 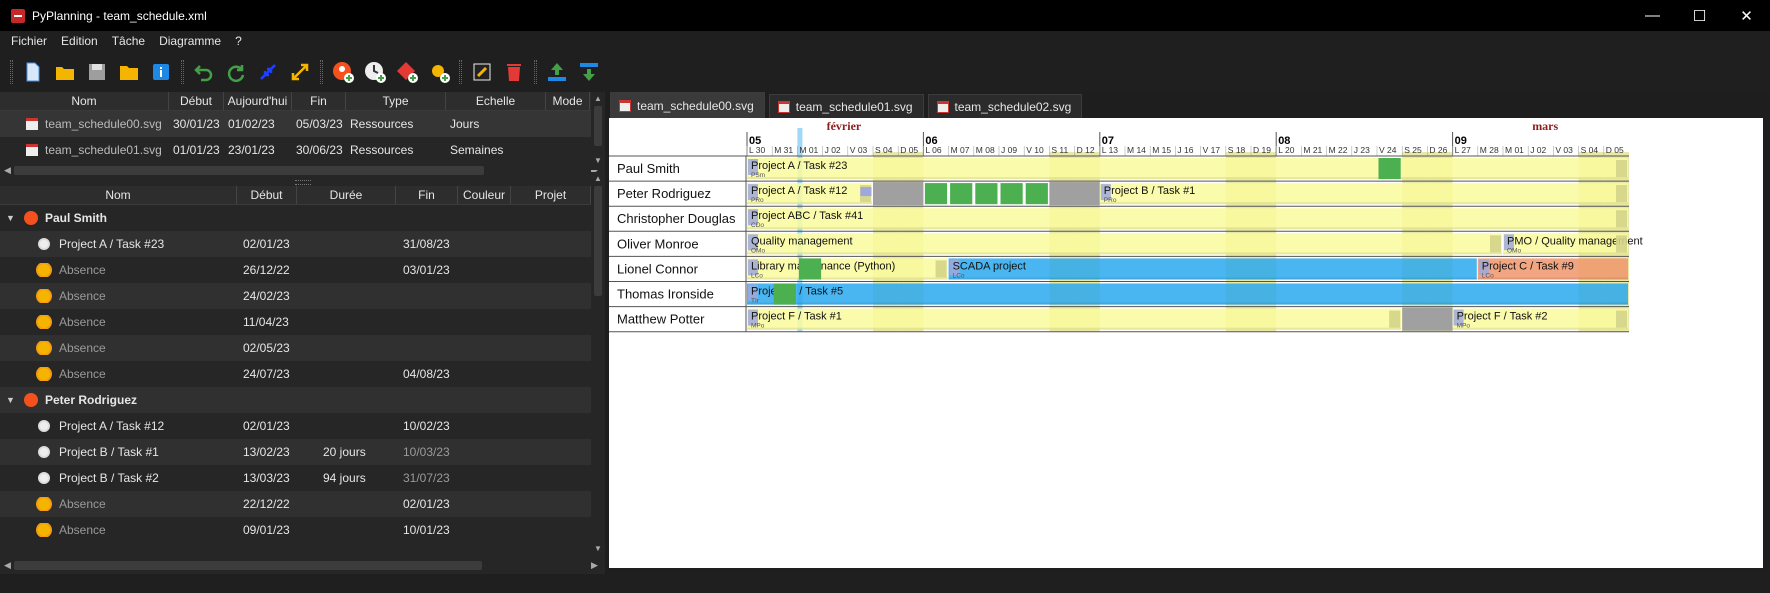 I want to click on charts-hscrollbar: ◀ ▶, so click(x=302, y=170).